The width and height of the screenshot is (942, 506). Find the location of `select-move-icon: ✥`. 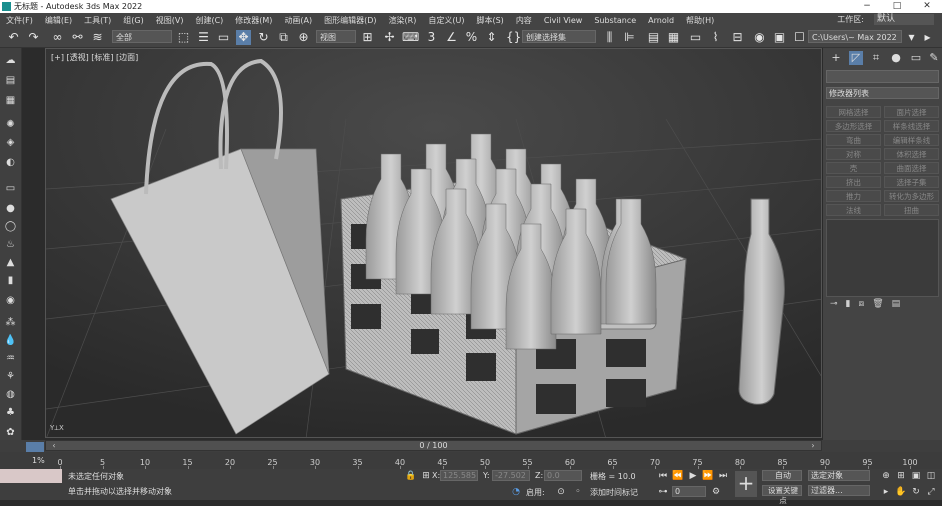

select-move-icon: ✥ is located at coordinates (243, 37).